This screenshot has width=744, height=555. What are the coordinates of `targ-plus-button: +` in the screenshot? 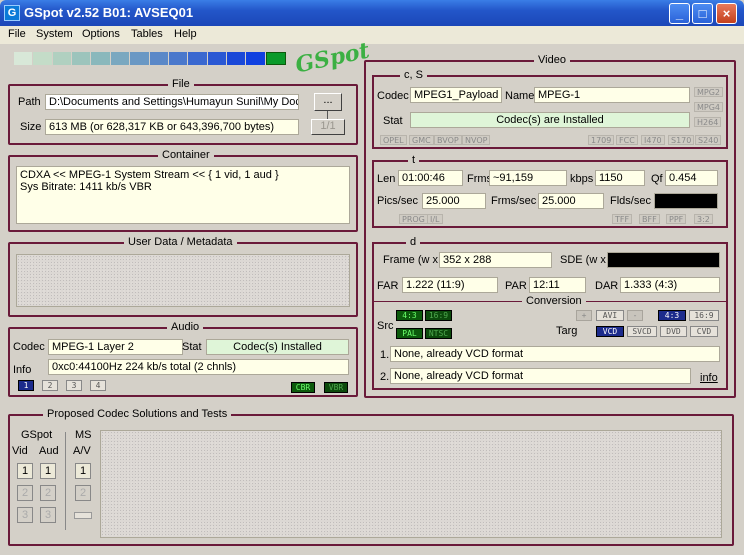 It's located at (584, 315).